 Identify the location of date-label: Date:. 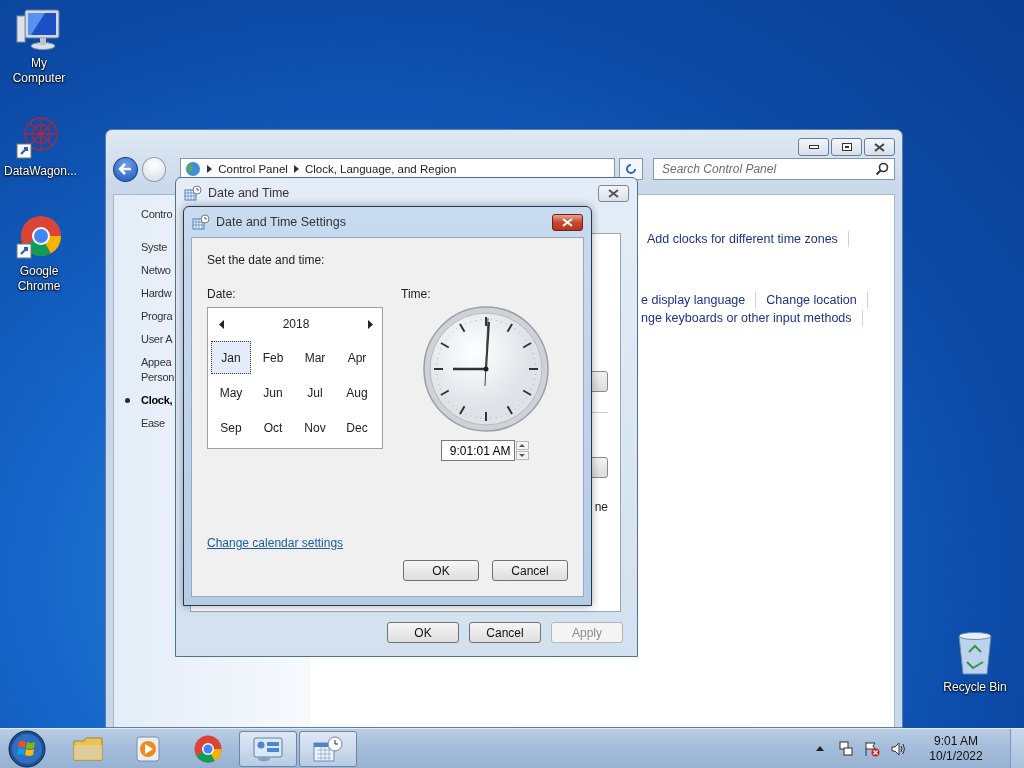
(222, 294).